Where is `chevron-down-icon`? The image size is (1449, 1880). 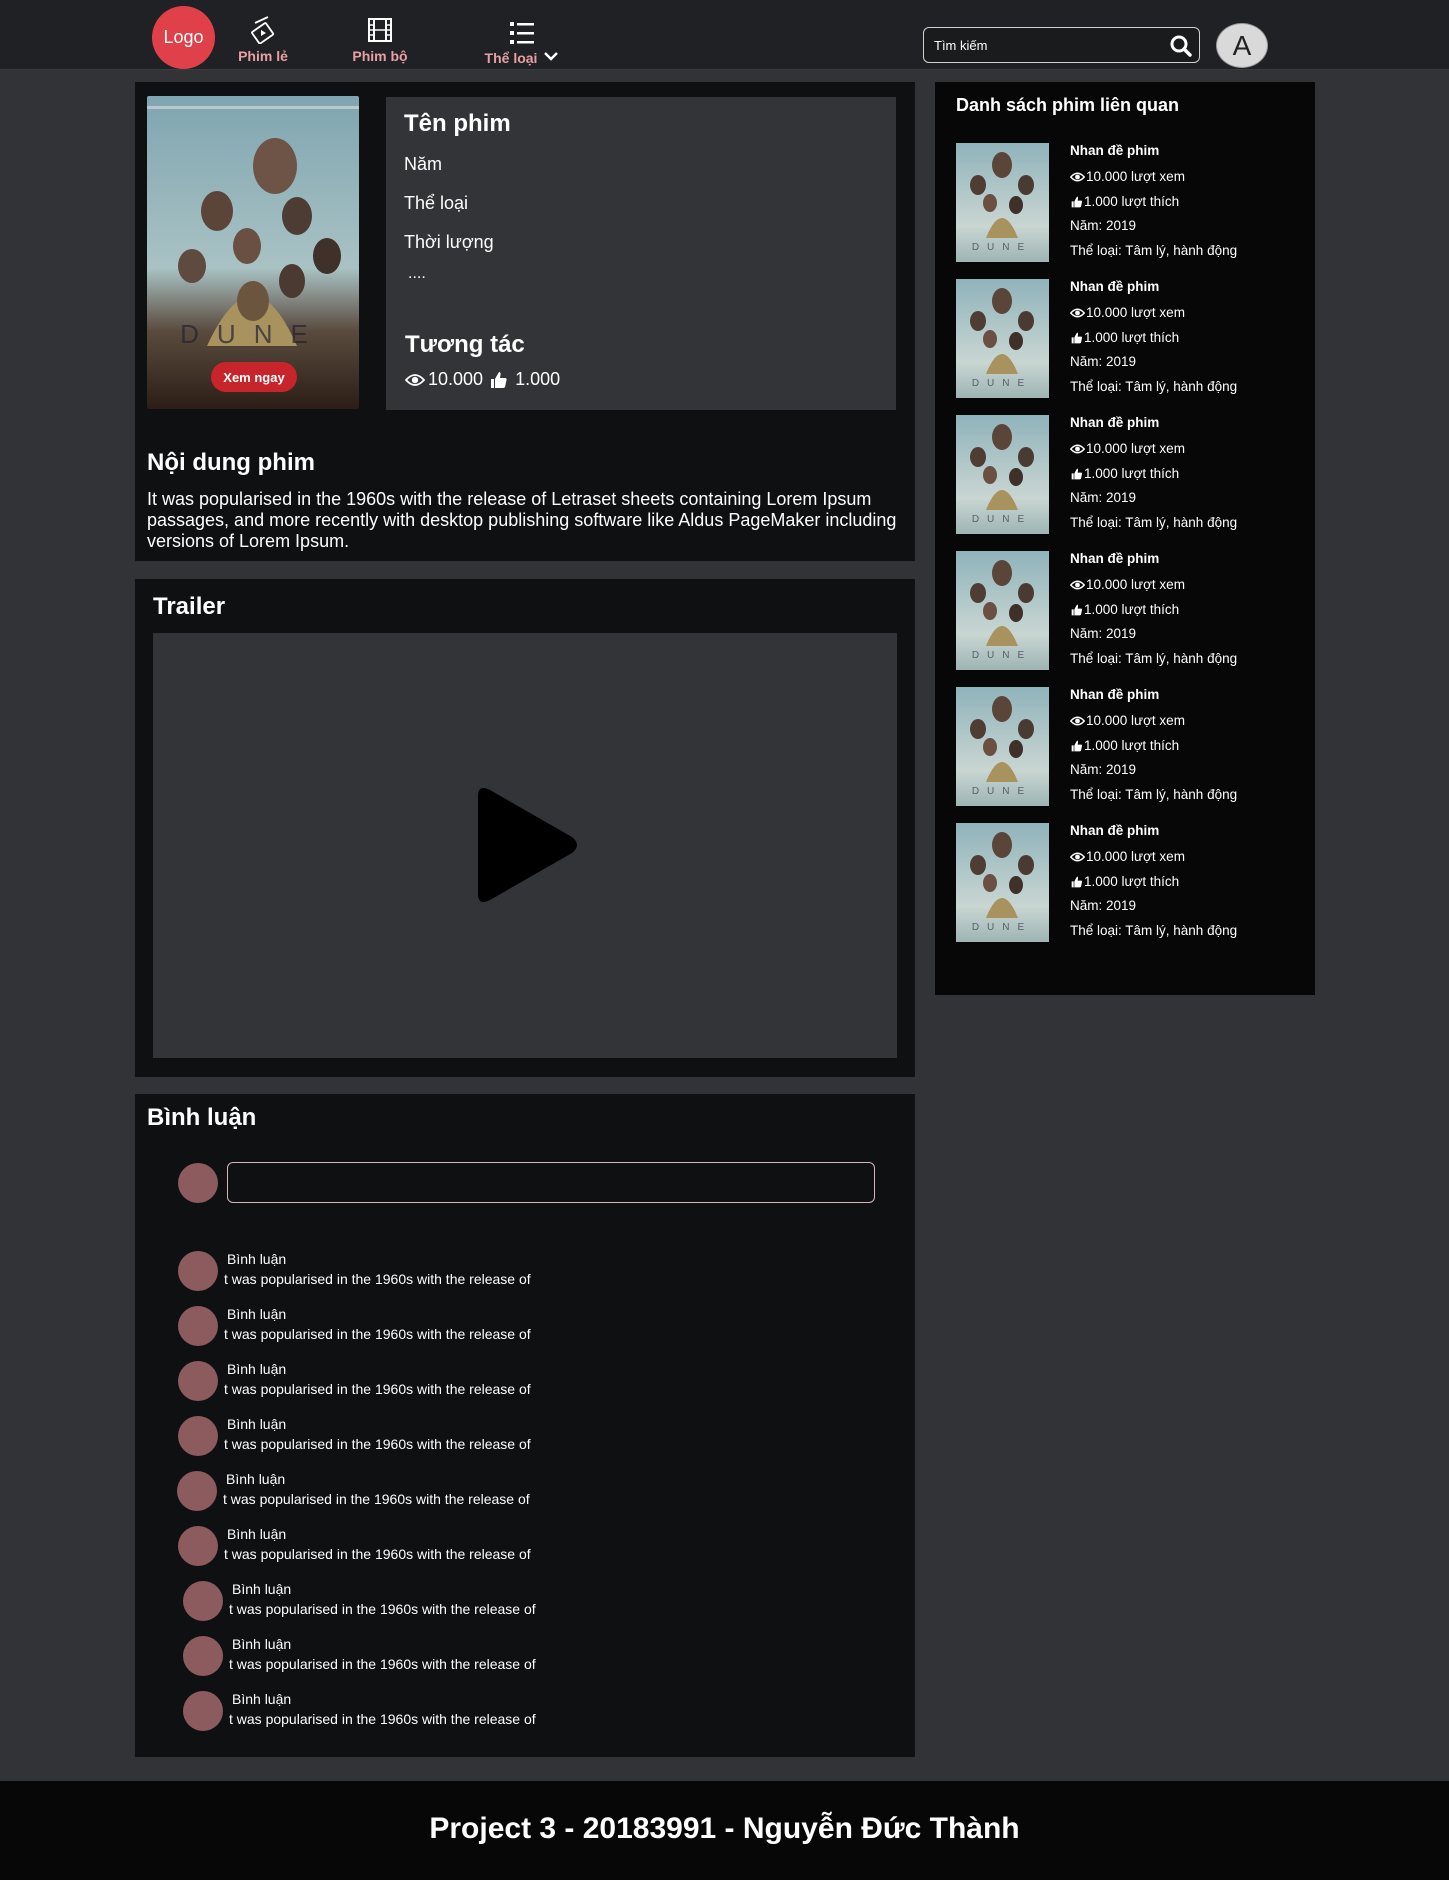
chevron-down-icon is located at coordinates (551, 56).